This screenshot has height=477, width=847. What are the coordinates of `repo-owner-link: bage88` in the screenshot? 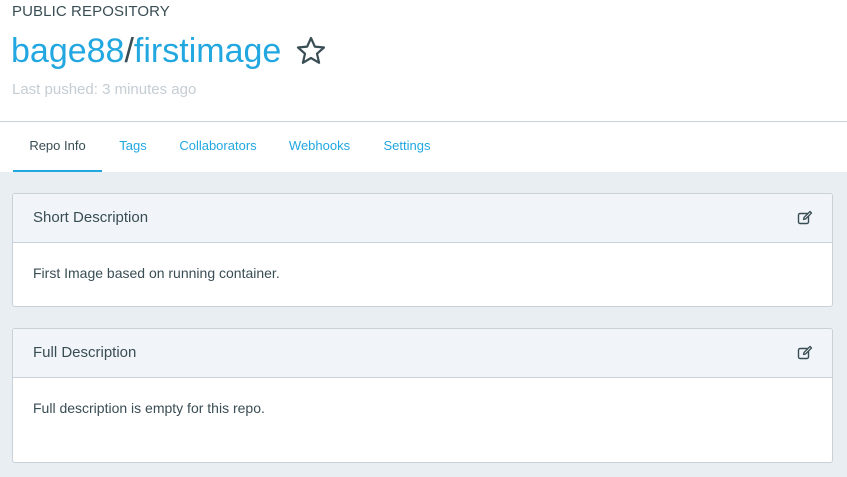 It's located at (67, 51).